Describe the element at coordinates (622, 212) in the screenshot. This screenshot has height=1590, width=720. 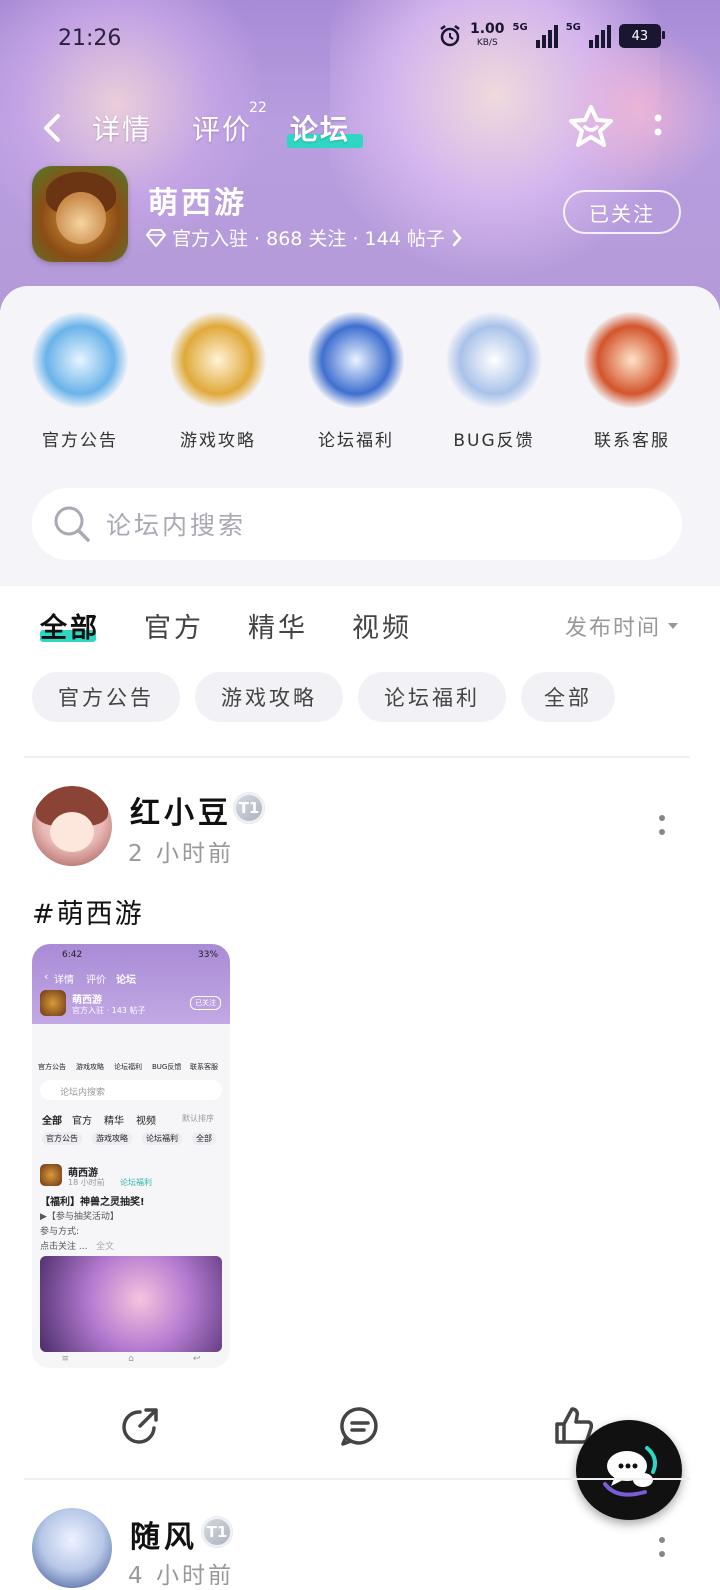
I see `follow-button: 已关注` at that location.